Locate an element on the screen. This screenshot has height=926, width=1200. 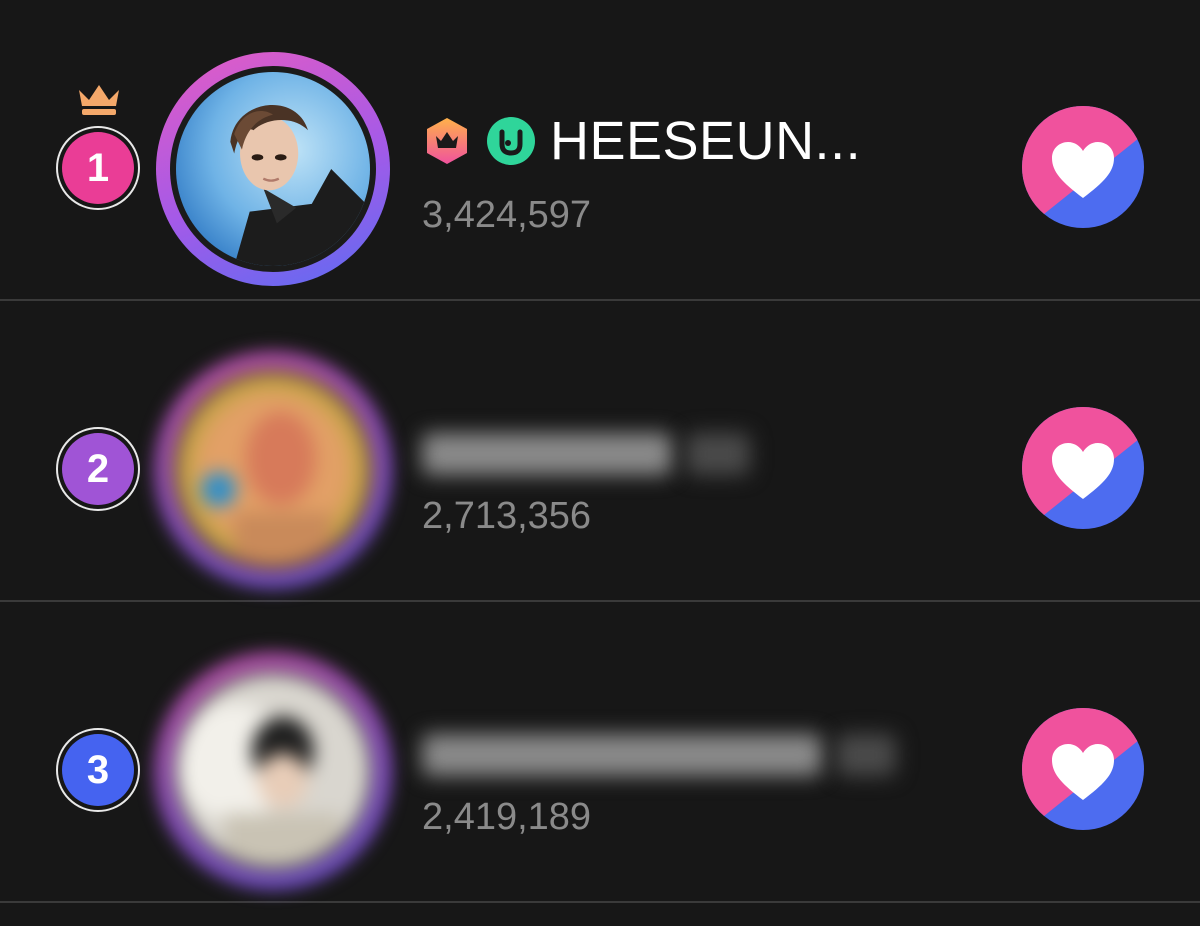
crown-icon is located at coordinates (99, 100).